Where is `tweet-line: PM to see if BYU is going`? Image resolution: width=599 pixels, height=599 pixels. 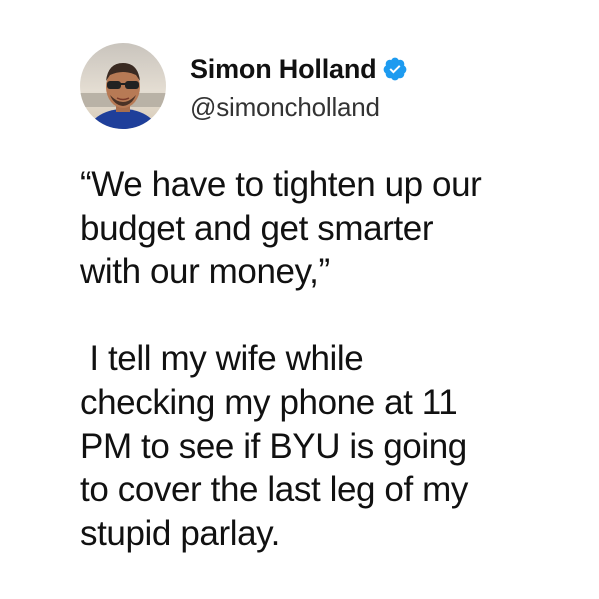
tweet-line: PM to see if BYU is going is located at coordinates (273, 446).